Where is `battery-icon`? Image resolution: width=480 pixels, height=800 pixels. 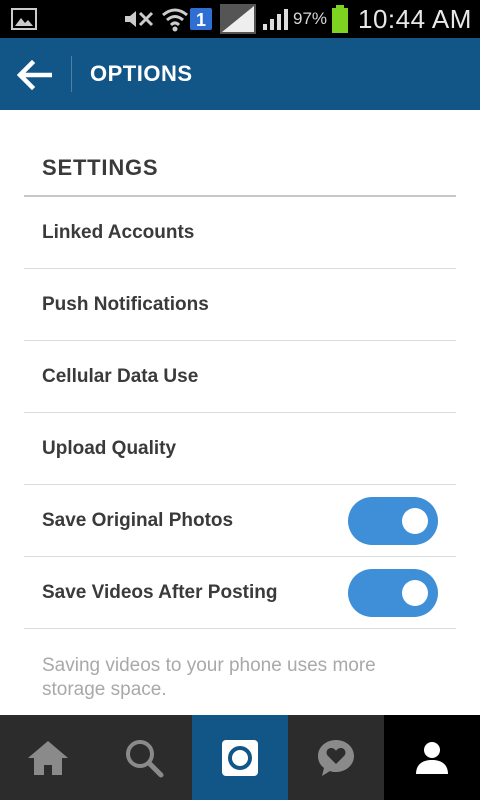
battery-icon is located at coordinates (340, 19).